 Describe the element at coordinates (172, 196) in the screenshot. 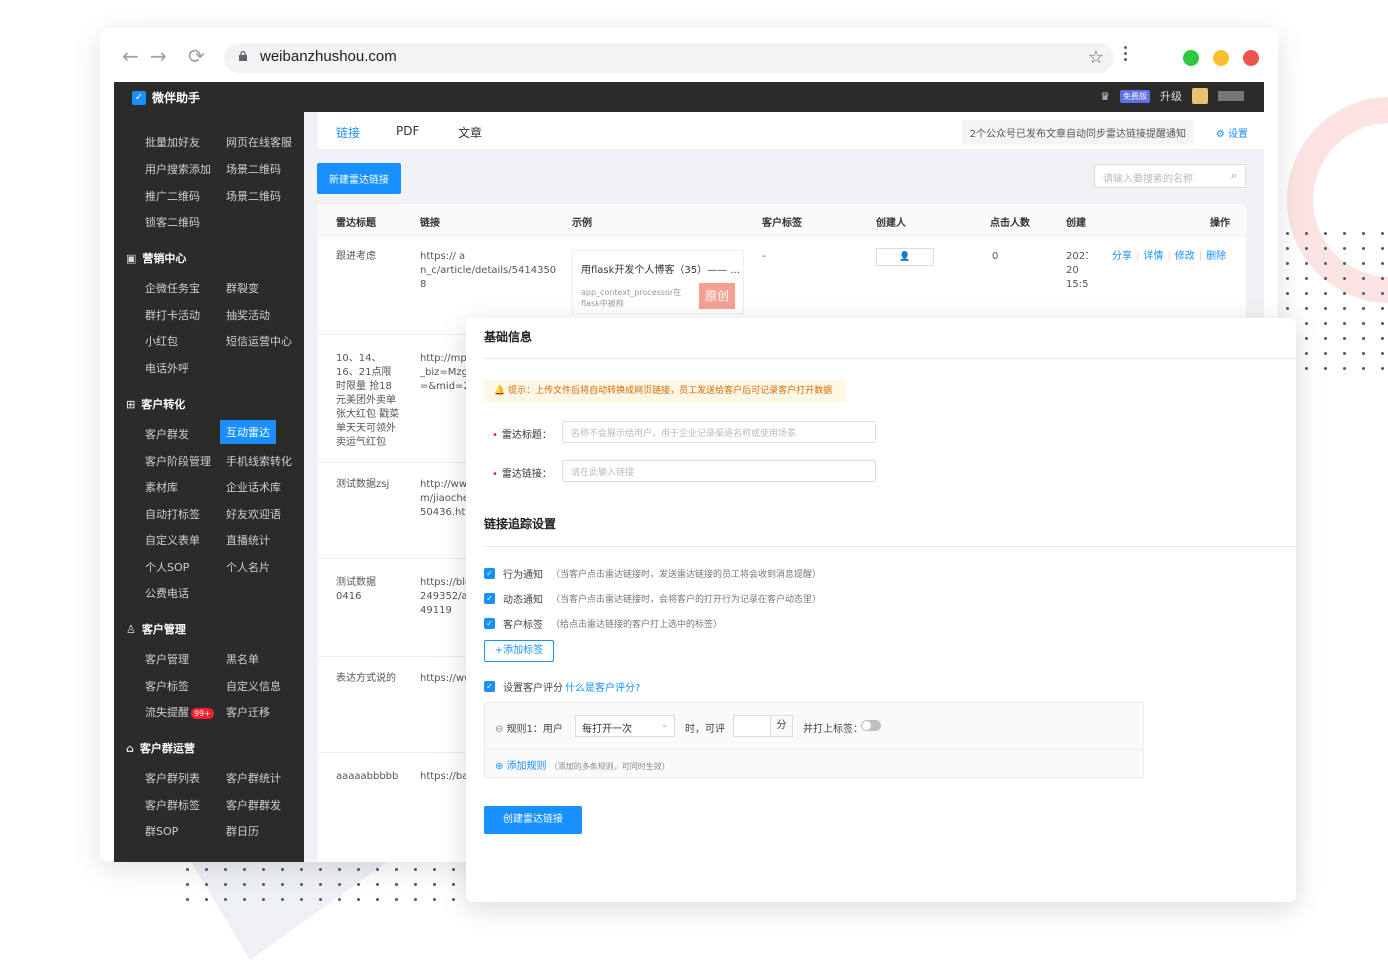

I see `sidebar-item: 推广二维码` at that location.